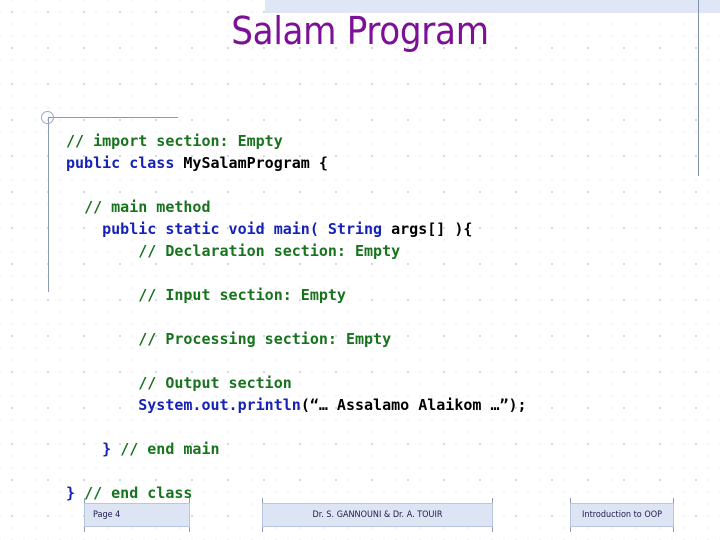  What do you see at coordinates (432, 229) in the screenshot?
I see `code-identifier: args[] ){` at bounding box center [432, 229].